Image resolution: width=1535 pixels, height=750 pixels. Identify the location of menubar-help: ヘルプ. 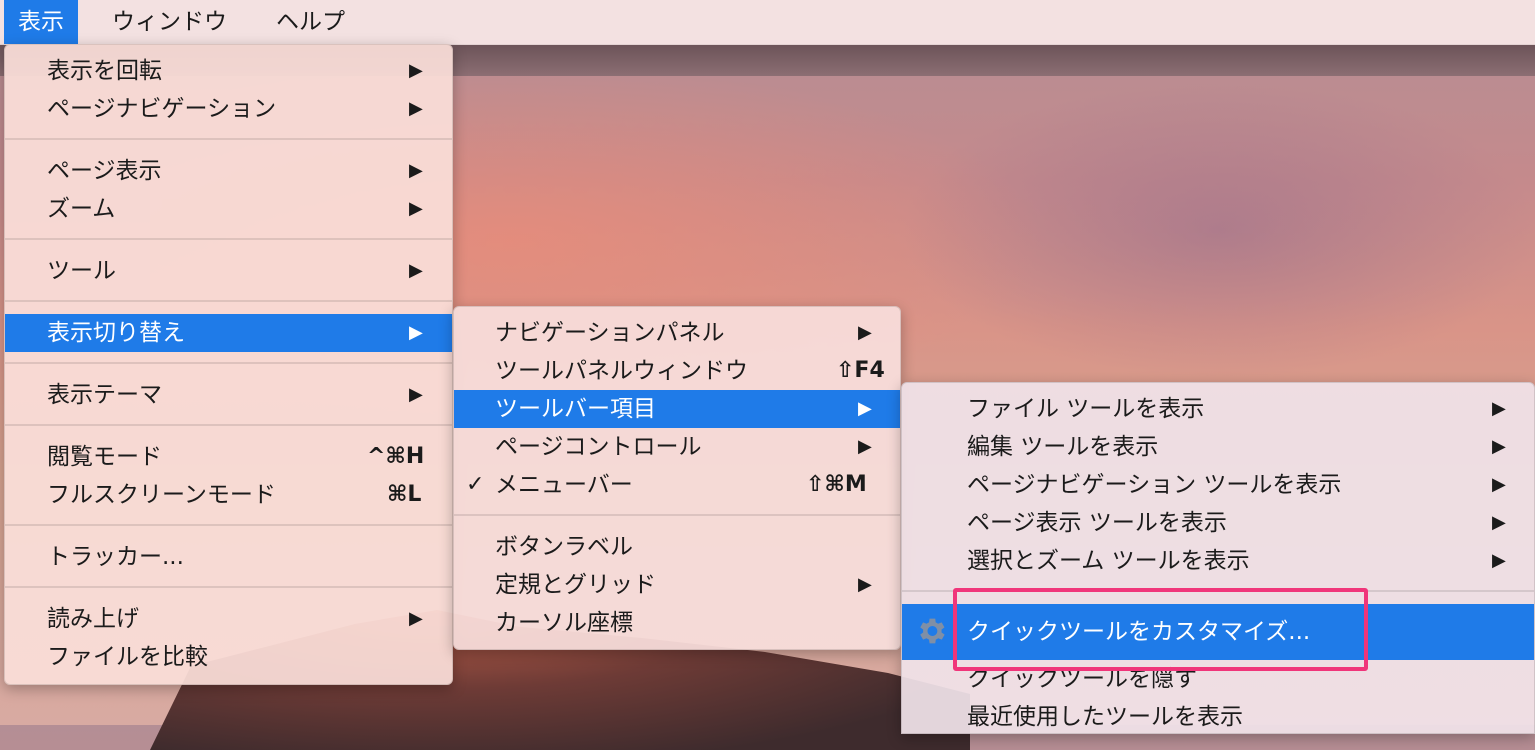
(310, 22).